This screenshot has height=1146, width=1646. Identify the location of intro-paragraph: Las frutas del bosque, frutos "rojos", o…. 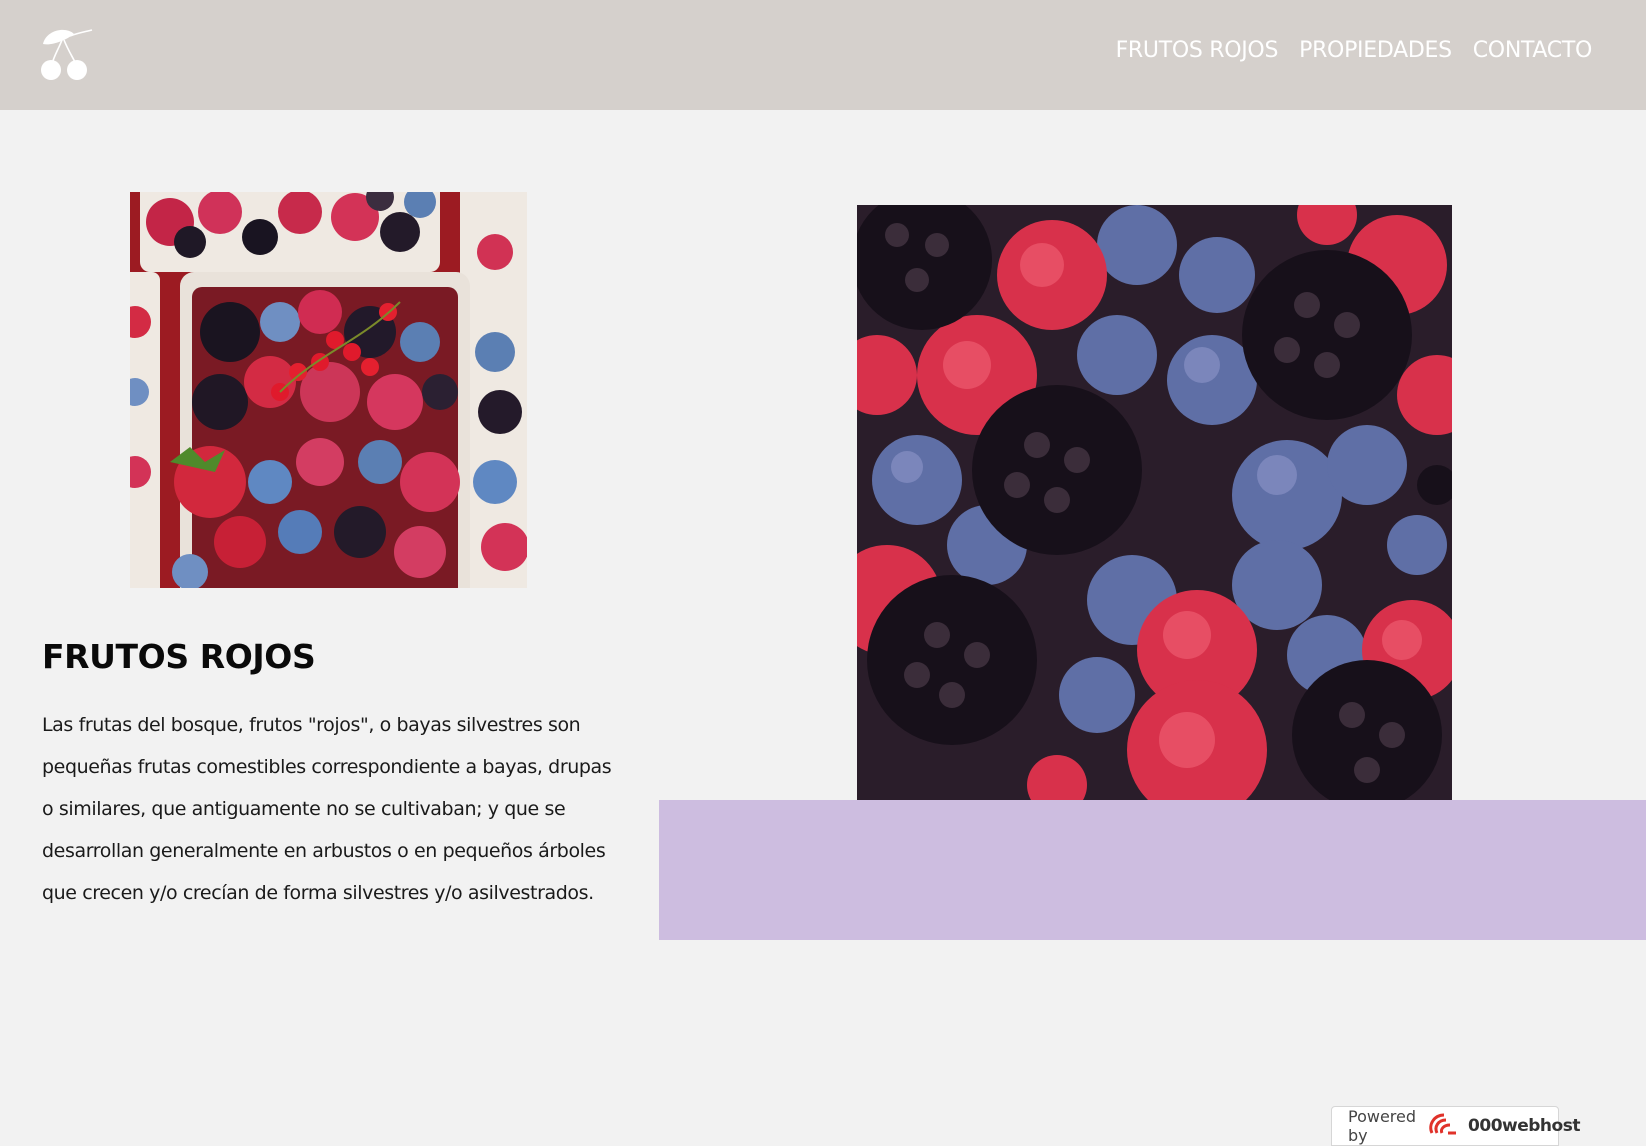
(327, 809).